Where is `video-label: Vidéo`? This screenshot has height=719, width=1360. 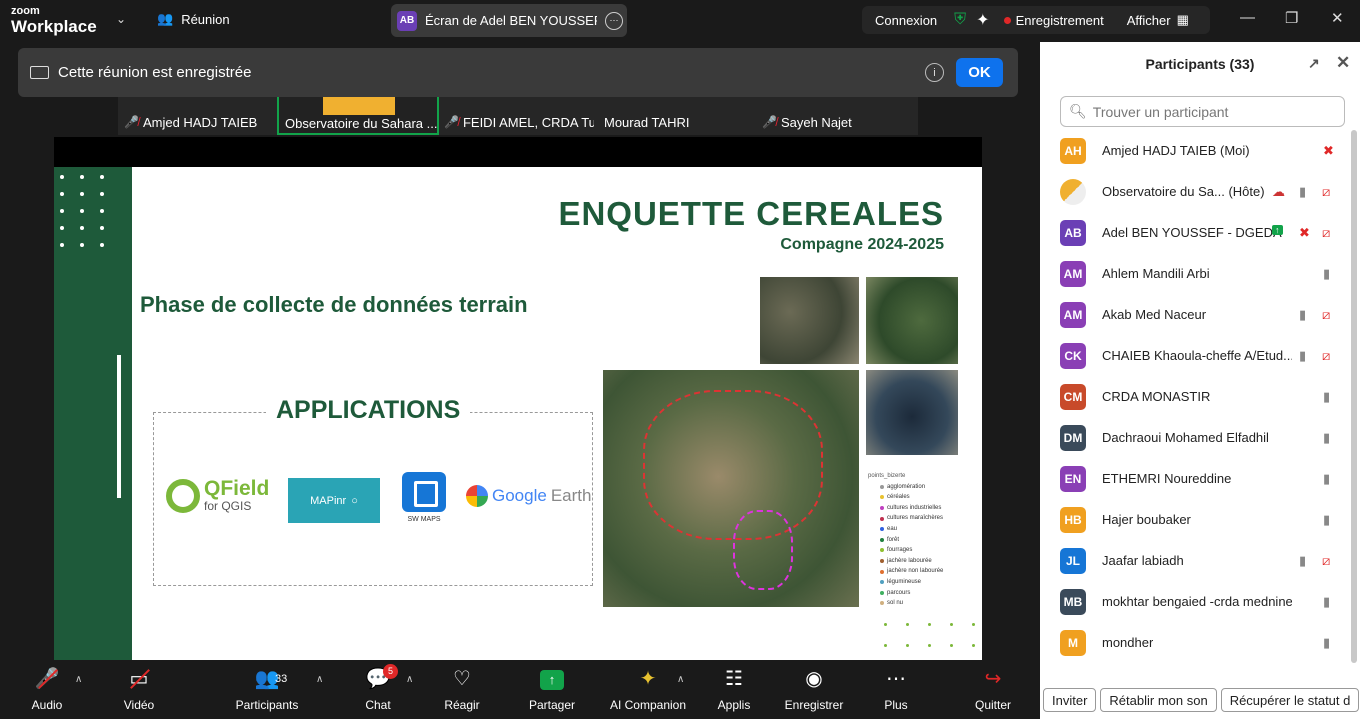 video-label: Vidéo is located at coordinates (139, 705).